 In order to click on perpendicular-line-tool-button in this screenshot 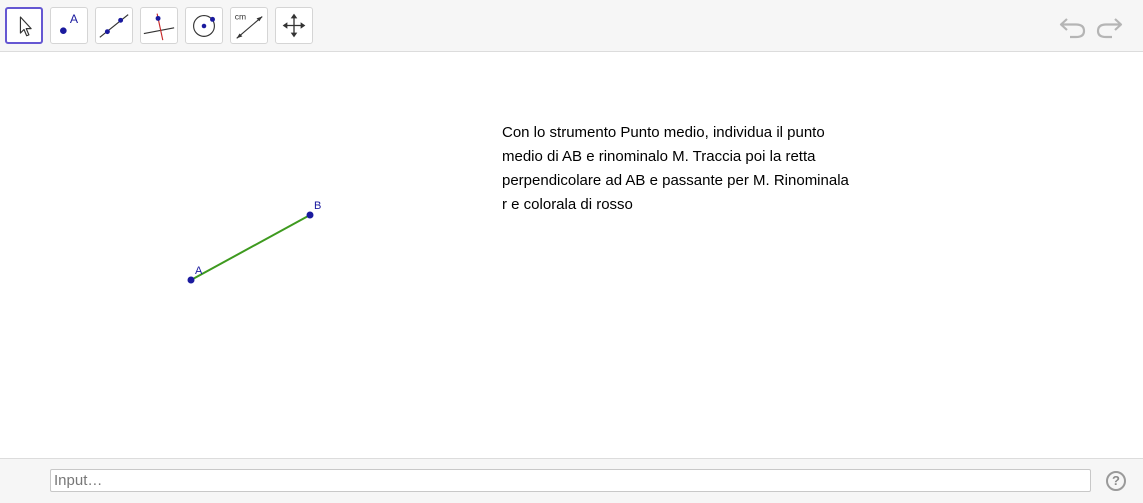, I will do `click(159, 25)`.